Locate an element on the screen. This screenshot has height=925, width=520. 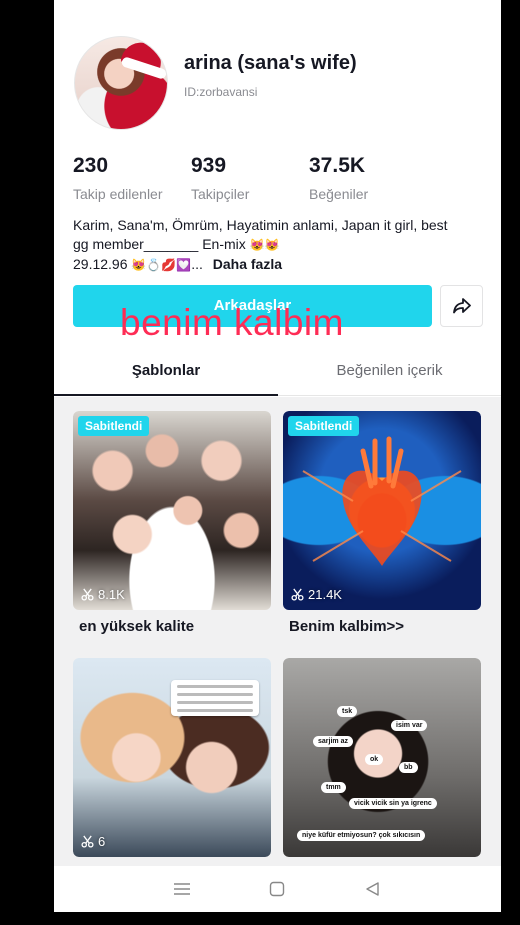
ring-emoji-icon: 💍 is located at coordinates (154, 265).